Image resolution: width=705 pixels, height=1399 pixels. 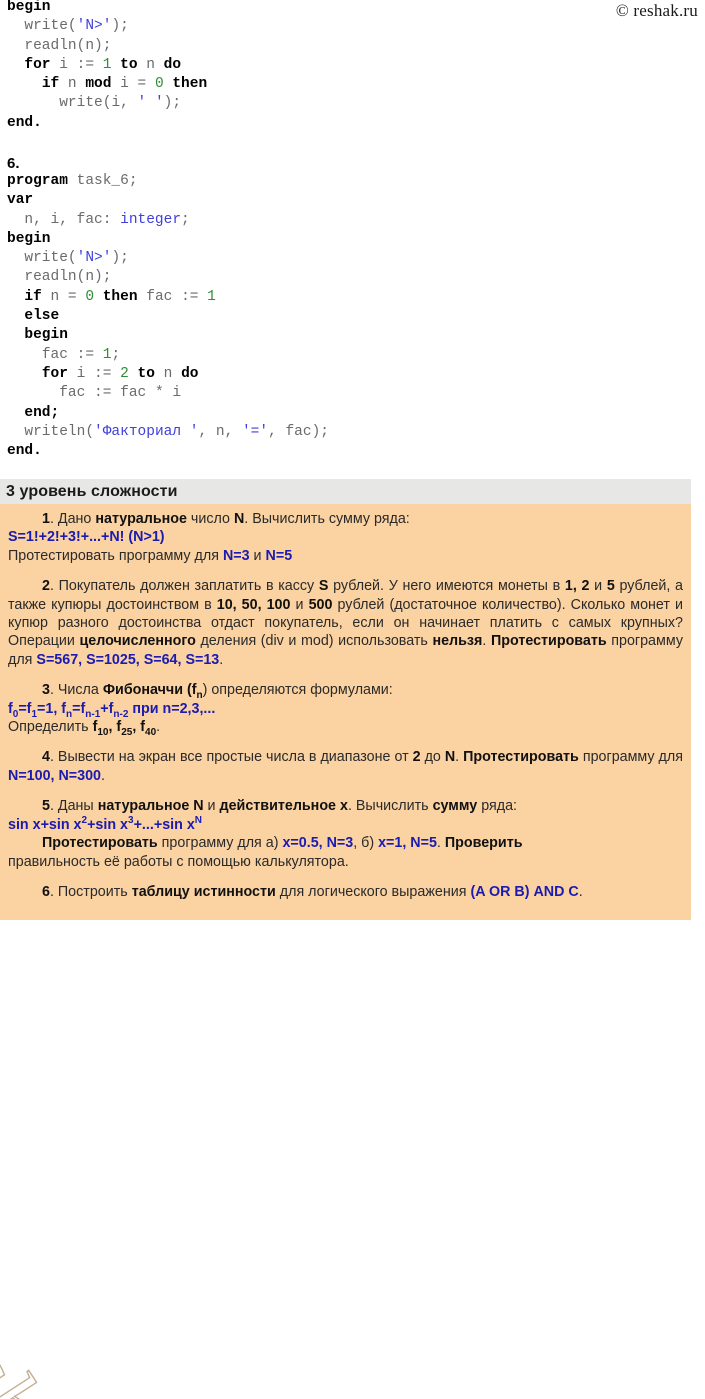 What do you see at coordinates (139, 727) in the screenshot?
I see `task-3-f40: , f` at bounding box center [139, 727].